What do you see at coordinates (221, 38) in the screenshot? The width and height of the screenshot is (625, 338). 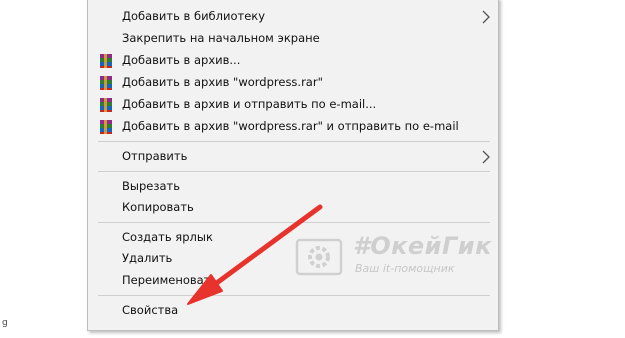 I see `menu-item-label: Закрепить на начальном экране` at bounding box center [221, 38].